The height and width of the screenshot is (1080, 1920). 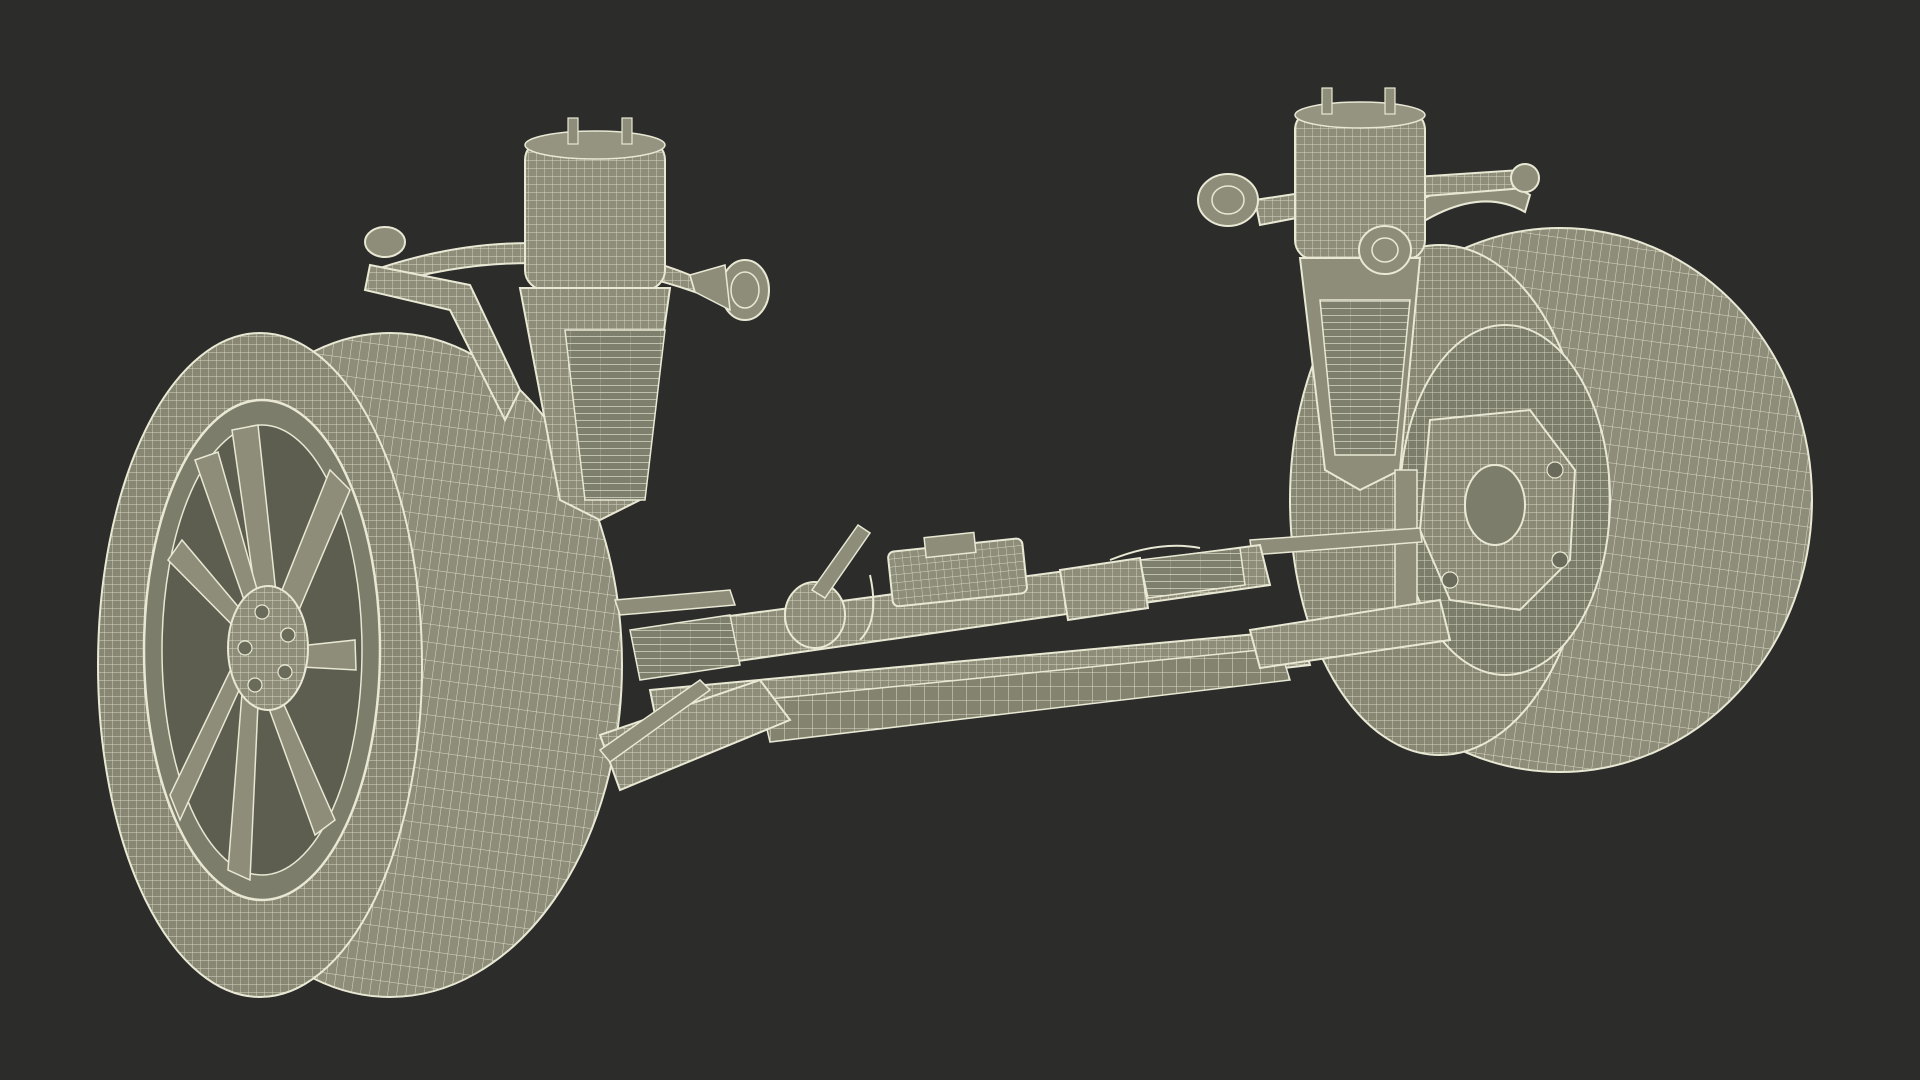 What do you see at coordinates (675, 602) in the screenshot?
I see `left-tie-rod` at bounding box center [675, 602].